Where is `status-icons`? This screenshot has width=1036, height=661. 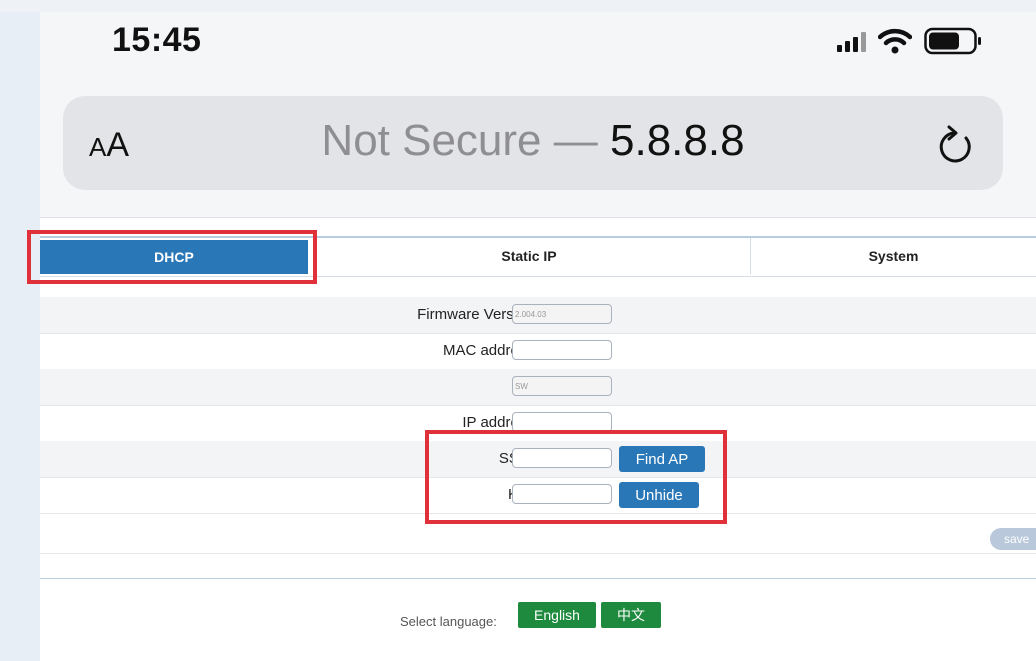 status-icons is located at coordinates (909, 41).